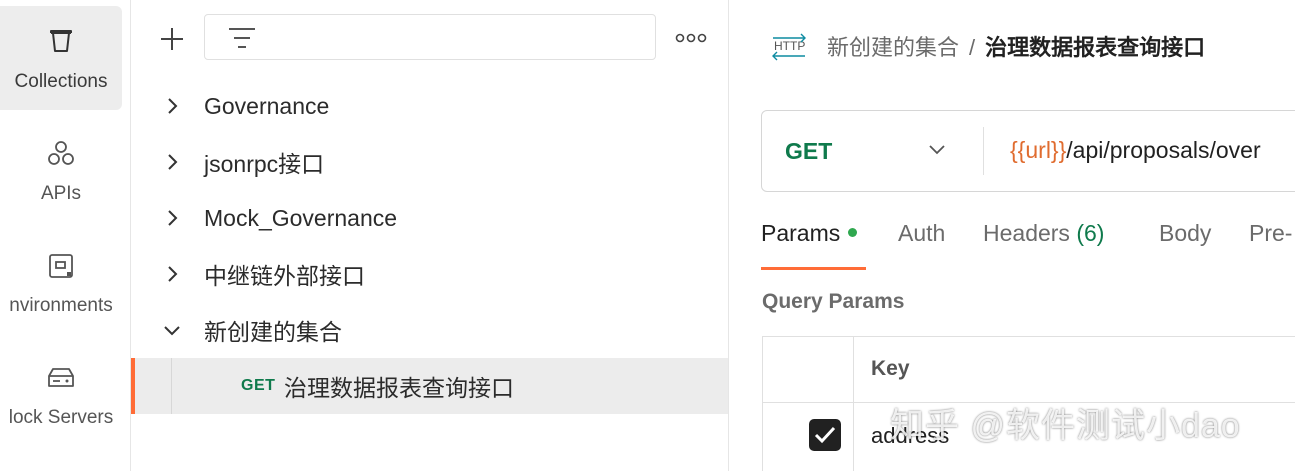 Image resolution: width=1295 pixels, height=471 pixels. What do you see at coordinates (258, 385) in the screenshot?
I see `request-method-tag: GET` at bounding box center [258, 385].